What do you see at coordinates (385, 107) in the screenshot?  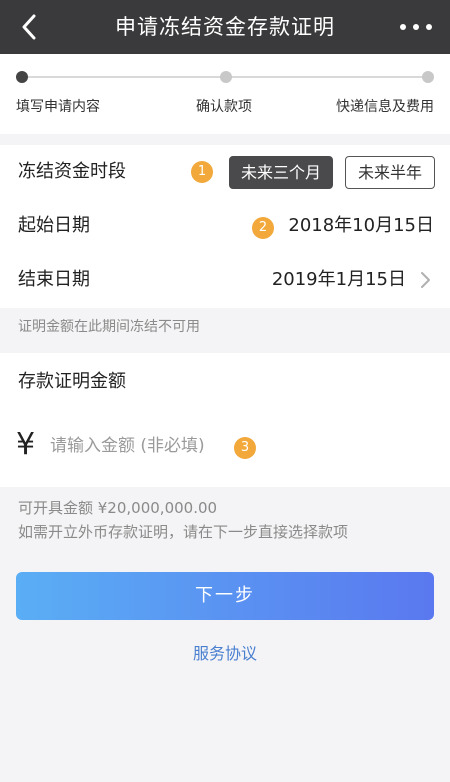 I see `step-3-label: 快递信息及费用` at bounding box center [385, 107].